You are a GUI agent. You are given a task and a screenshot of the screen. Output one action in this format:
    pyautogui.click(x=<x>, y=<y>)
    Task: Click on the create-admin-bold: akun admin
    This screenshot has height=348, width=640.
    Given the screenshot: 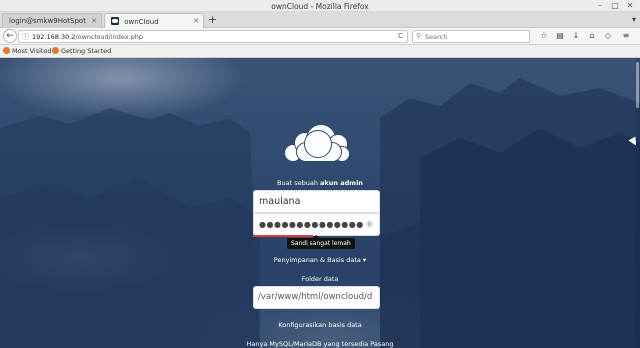 What is the action you would take?
    pyautogui.click(x=341, y=183)
    